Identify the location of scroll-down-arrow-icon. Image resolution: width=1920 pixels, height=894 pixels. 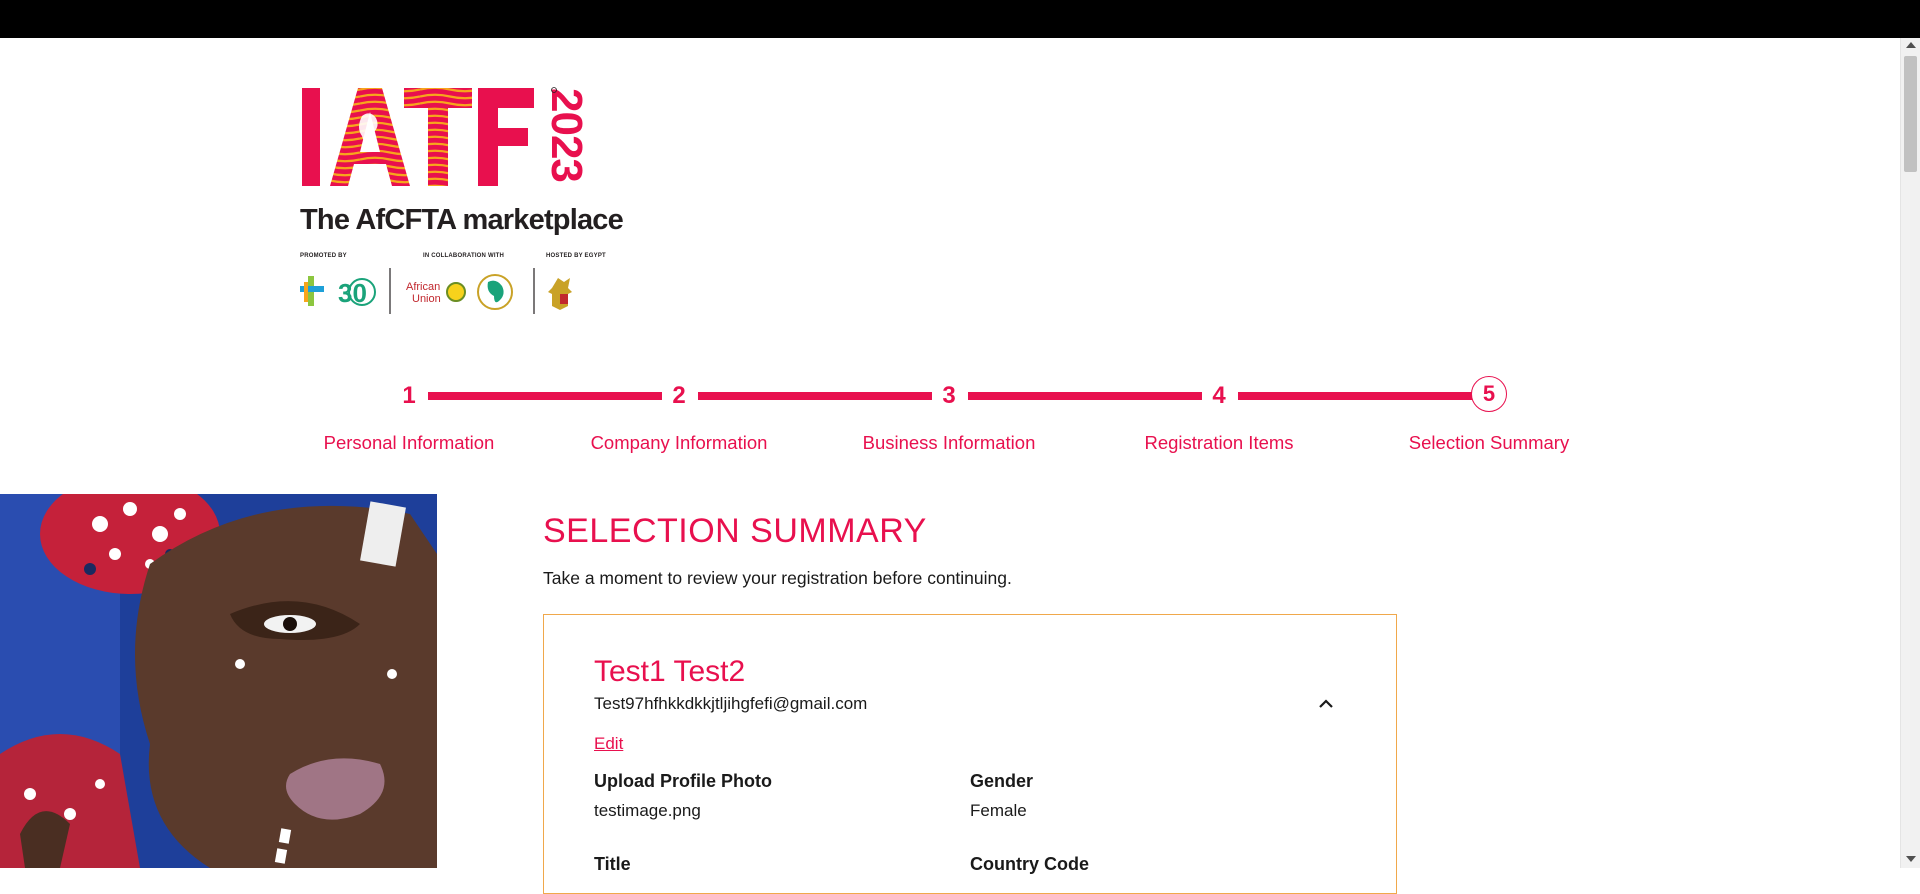
(1911, 859).